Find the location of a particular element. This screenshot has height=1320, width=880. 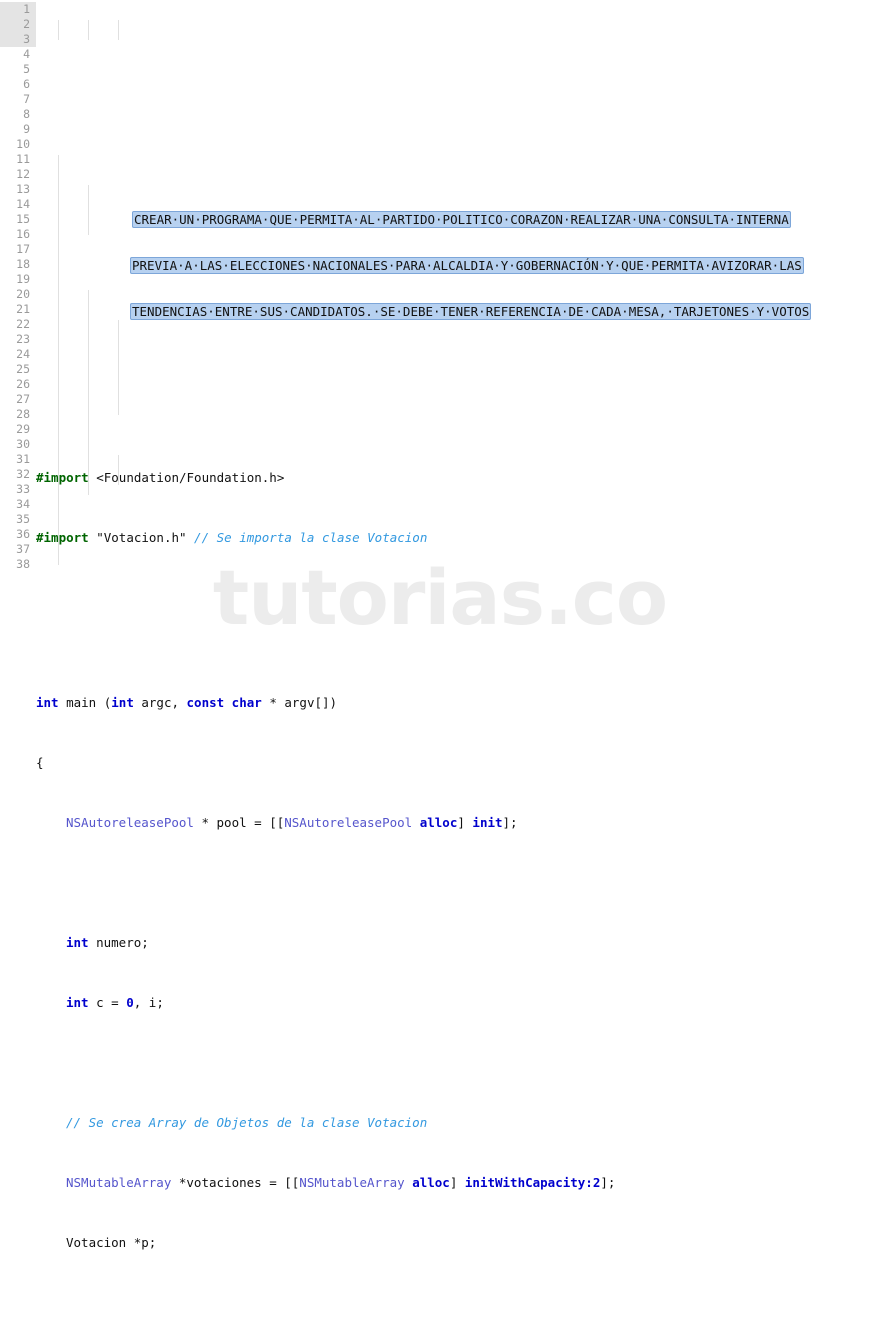

code-line-main-signature: int main (int argc, const char * argv[]) is located at coordinates (458, 702).